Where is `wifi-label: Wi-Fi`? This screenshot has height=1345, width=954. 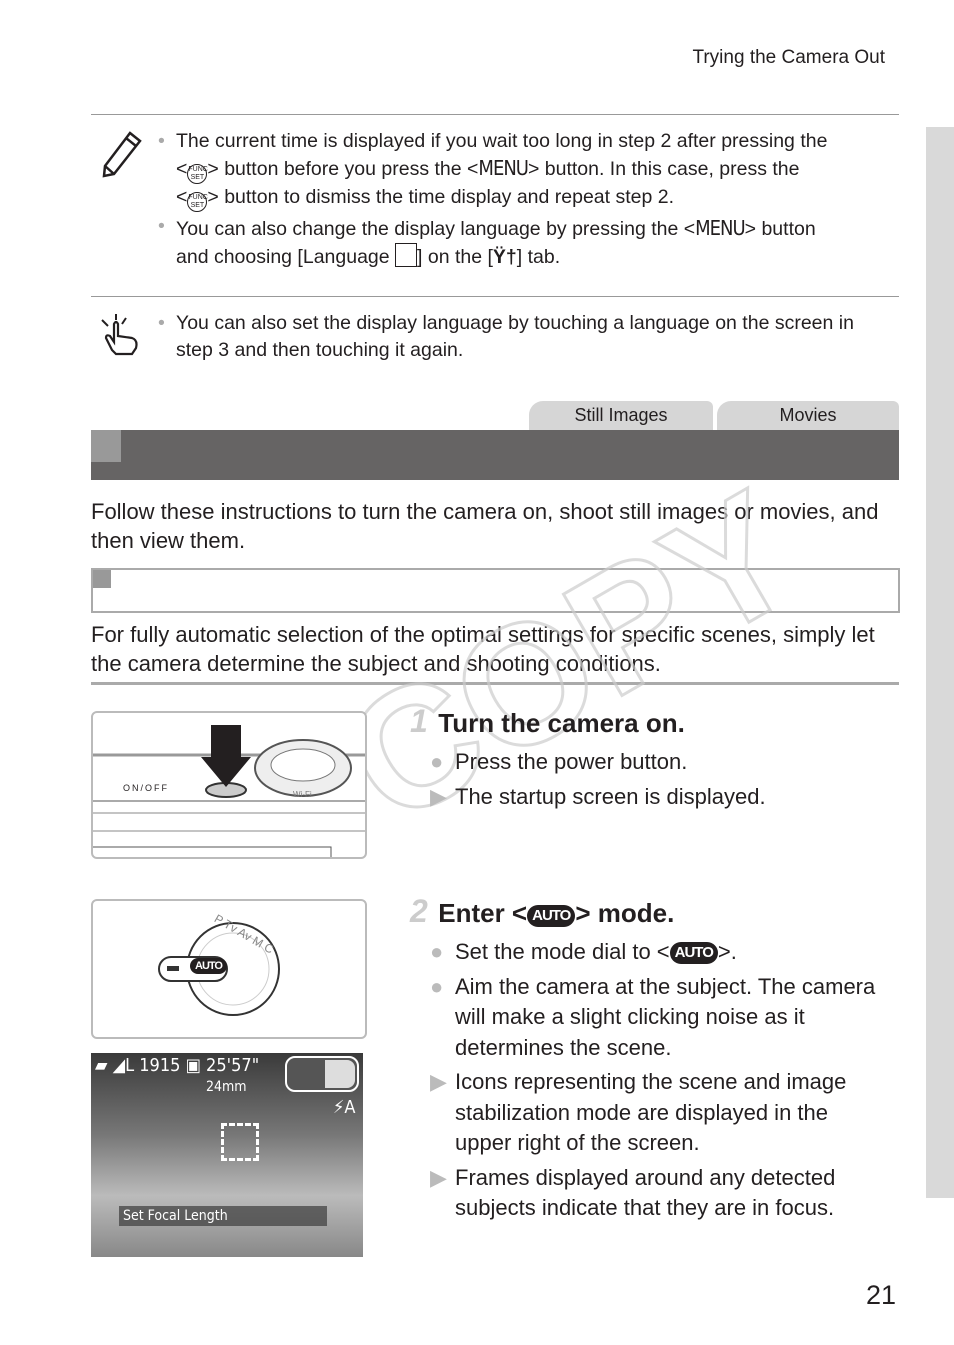
wifi-label: Wi-Fi is located at coordinates (302, 794).